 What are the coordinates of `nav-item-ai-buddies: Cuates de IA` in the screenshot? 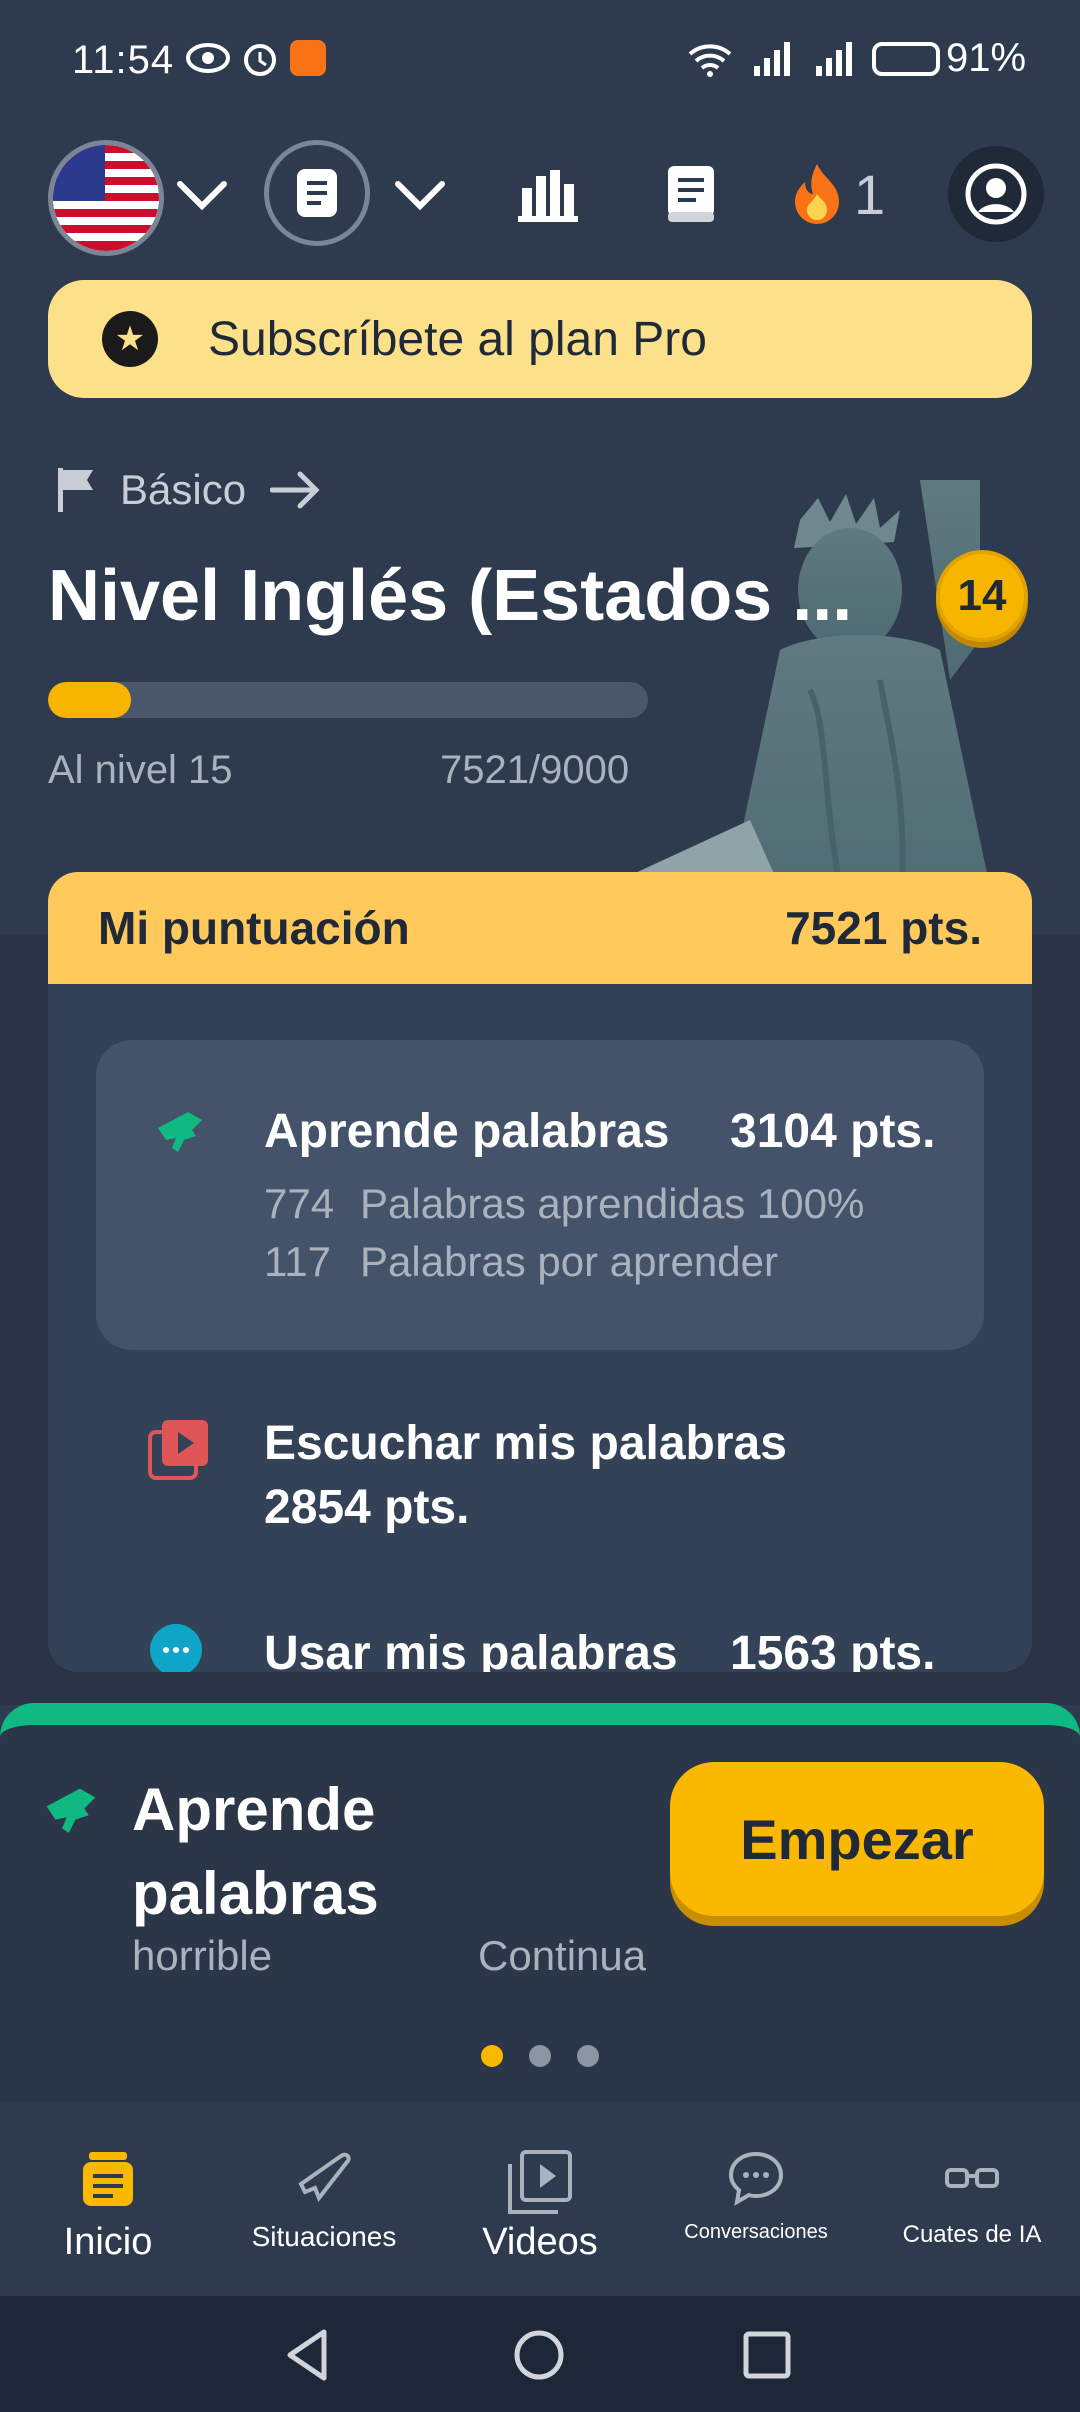 It's located at (972, 2199).